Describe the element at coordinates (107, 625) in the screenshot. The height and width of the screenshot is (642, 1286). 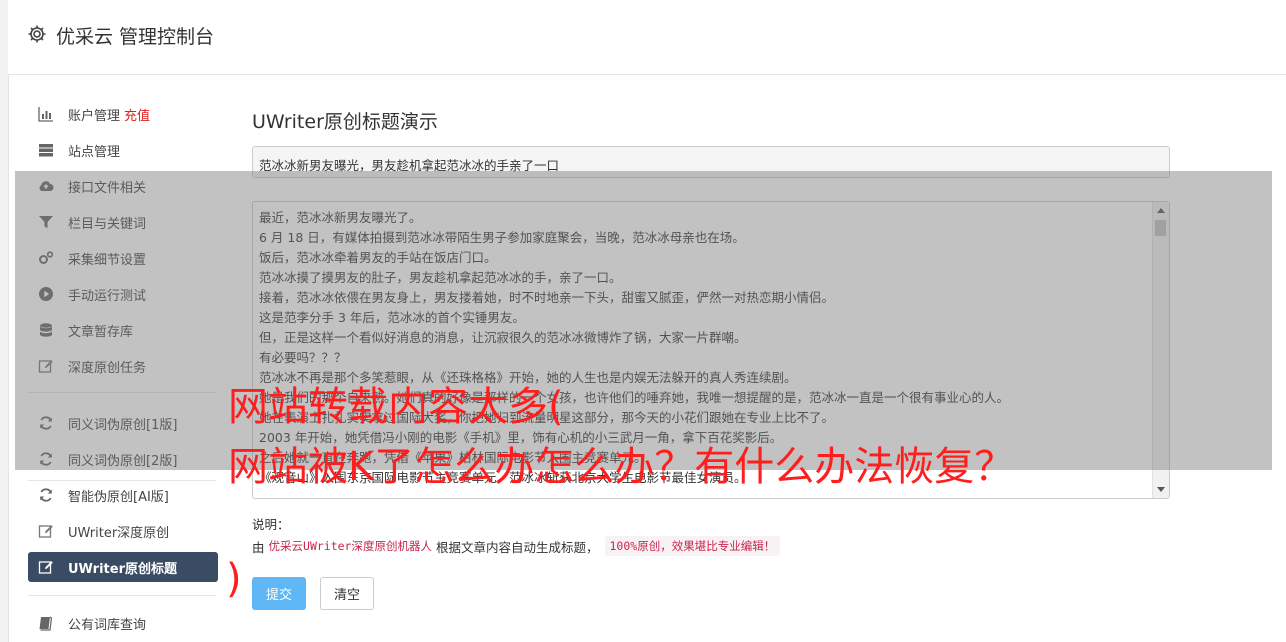
I see `sidebar-item-label: 公有词库查询` at that location.